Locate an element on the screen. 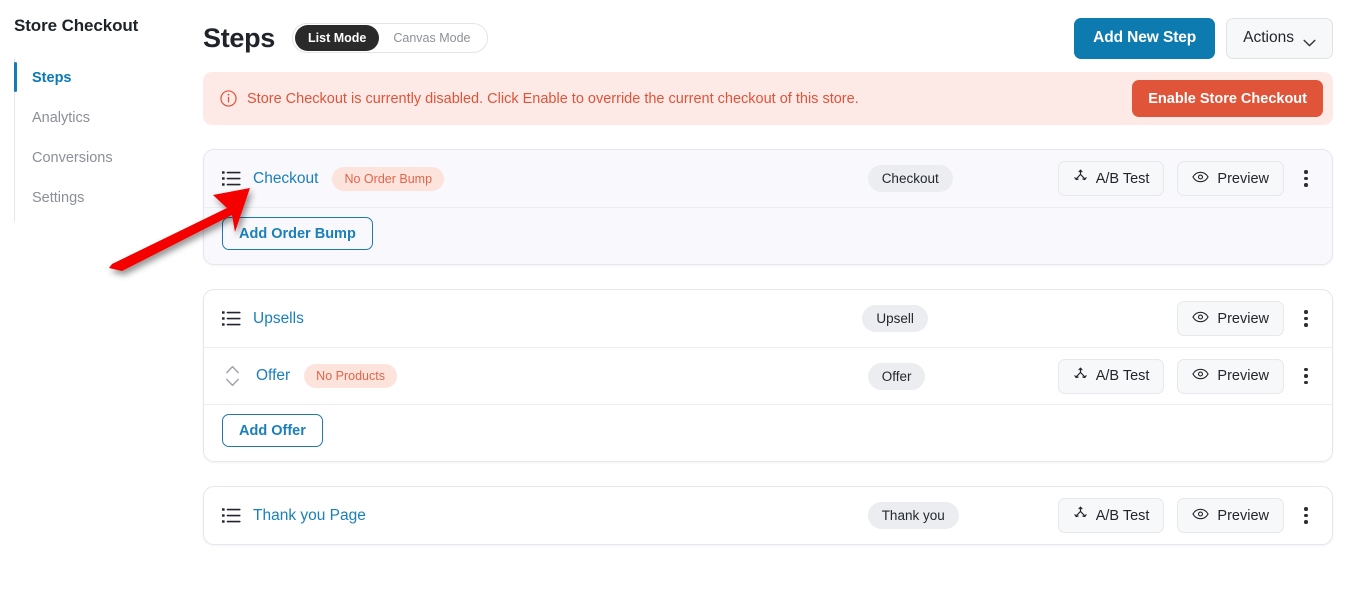 This screenshot has width=1346, height=593. step-warning-badge: No Order Bump is located at coordinates (388, 178).